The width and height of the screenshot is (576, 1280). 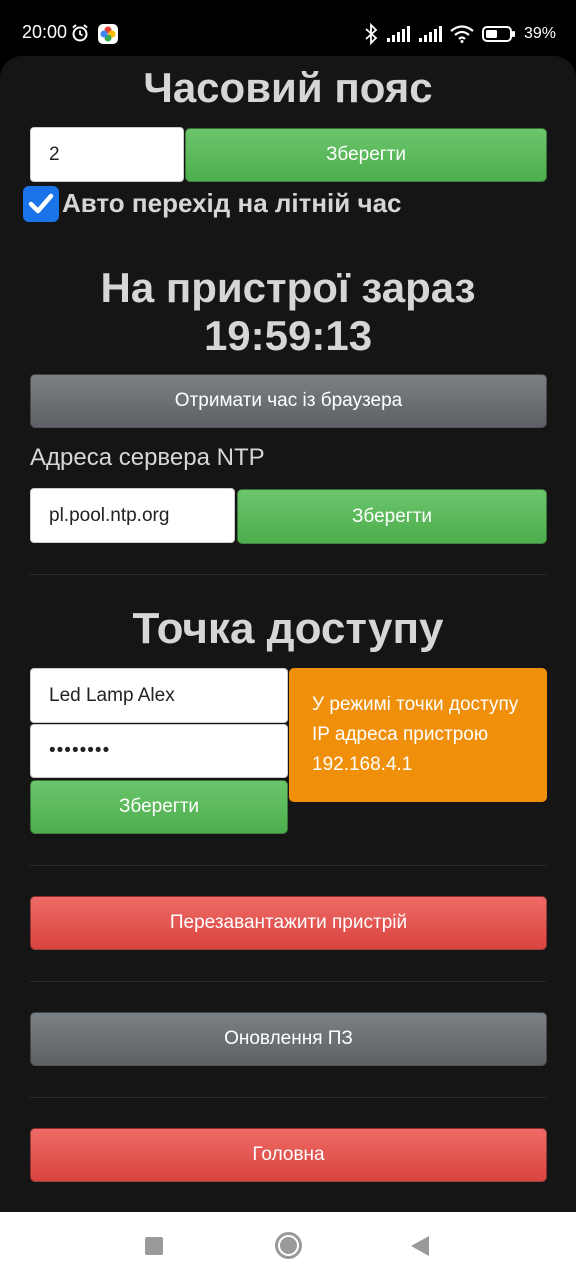 What do you see at coordinates (392, 516) in the screenshot?
I see `ntp-save-button: Зберегти` at bounding box center [392, 516].